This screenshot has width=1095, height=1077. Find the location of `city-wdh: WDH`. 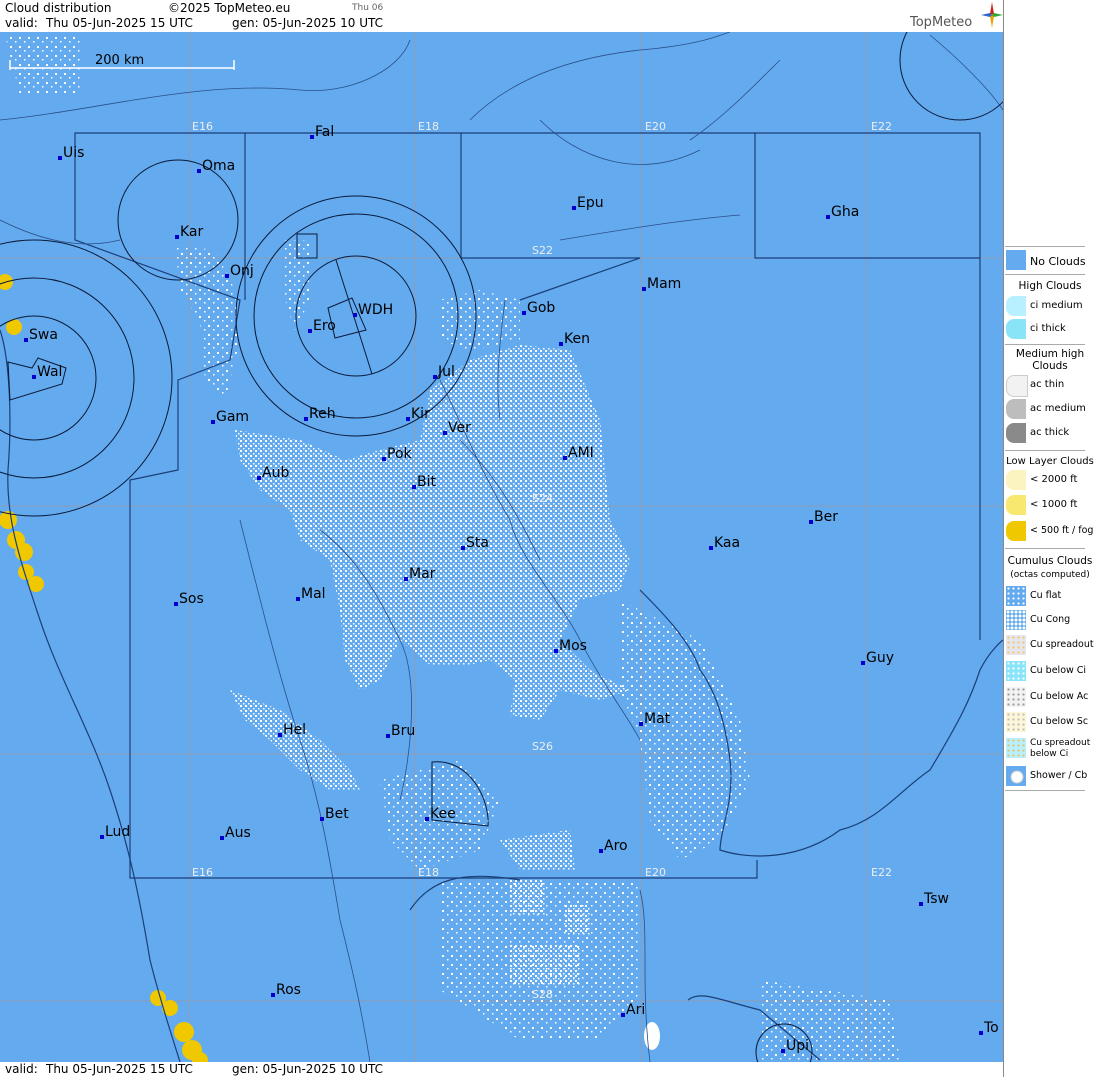

city-wdh: WDH is located at coordinates (375, 310).